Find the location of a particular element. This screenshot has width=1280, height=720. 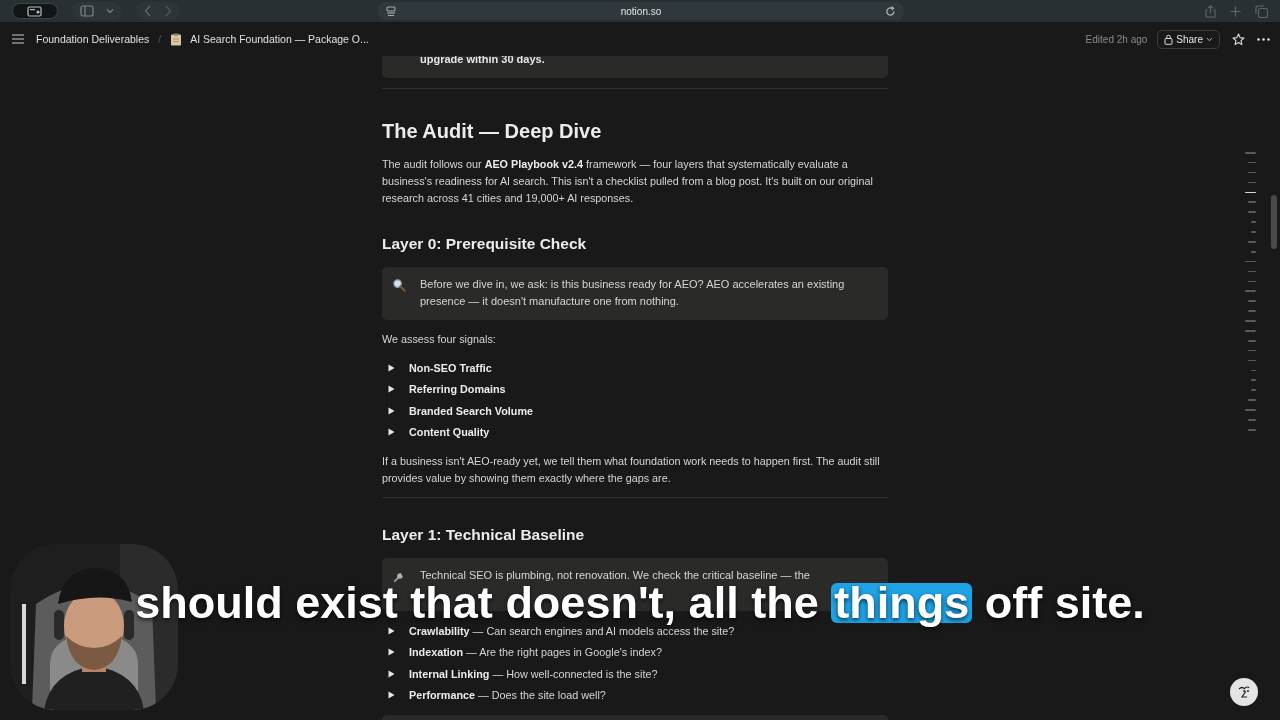

toggle-item-text: Crawlability — Can search engines and AI models access the site? is located at coordinates (572, 630).